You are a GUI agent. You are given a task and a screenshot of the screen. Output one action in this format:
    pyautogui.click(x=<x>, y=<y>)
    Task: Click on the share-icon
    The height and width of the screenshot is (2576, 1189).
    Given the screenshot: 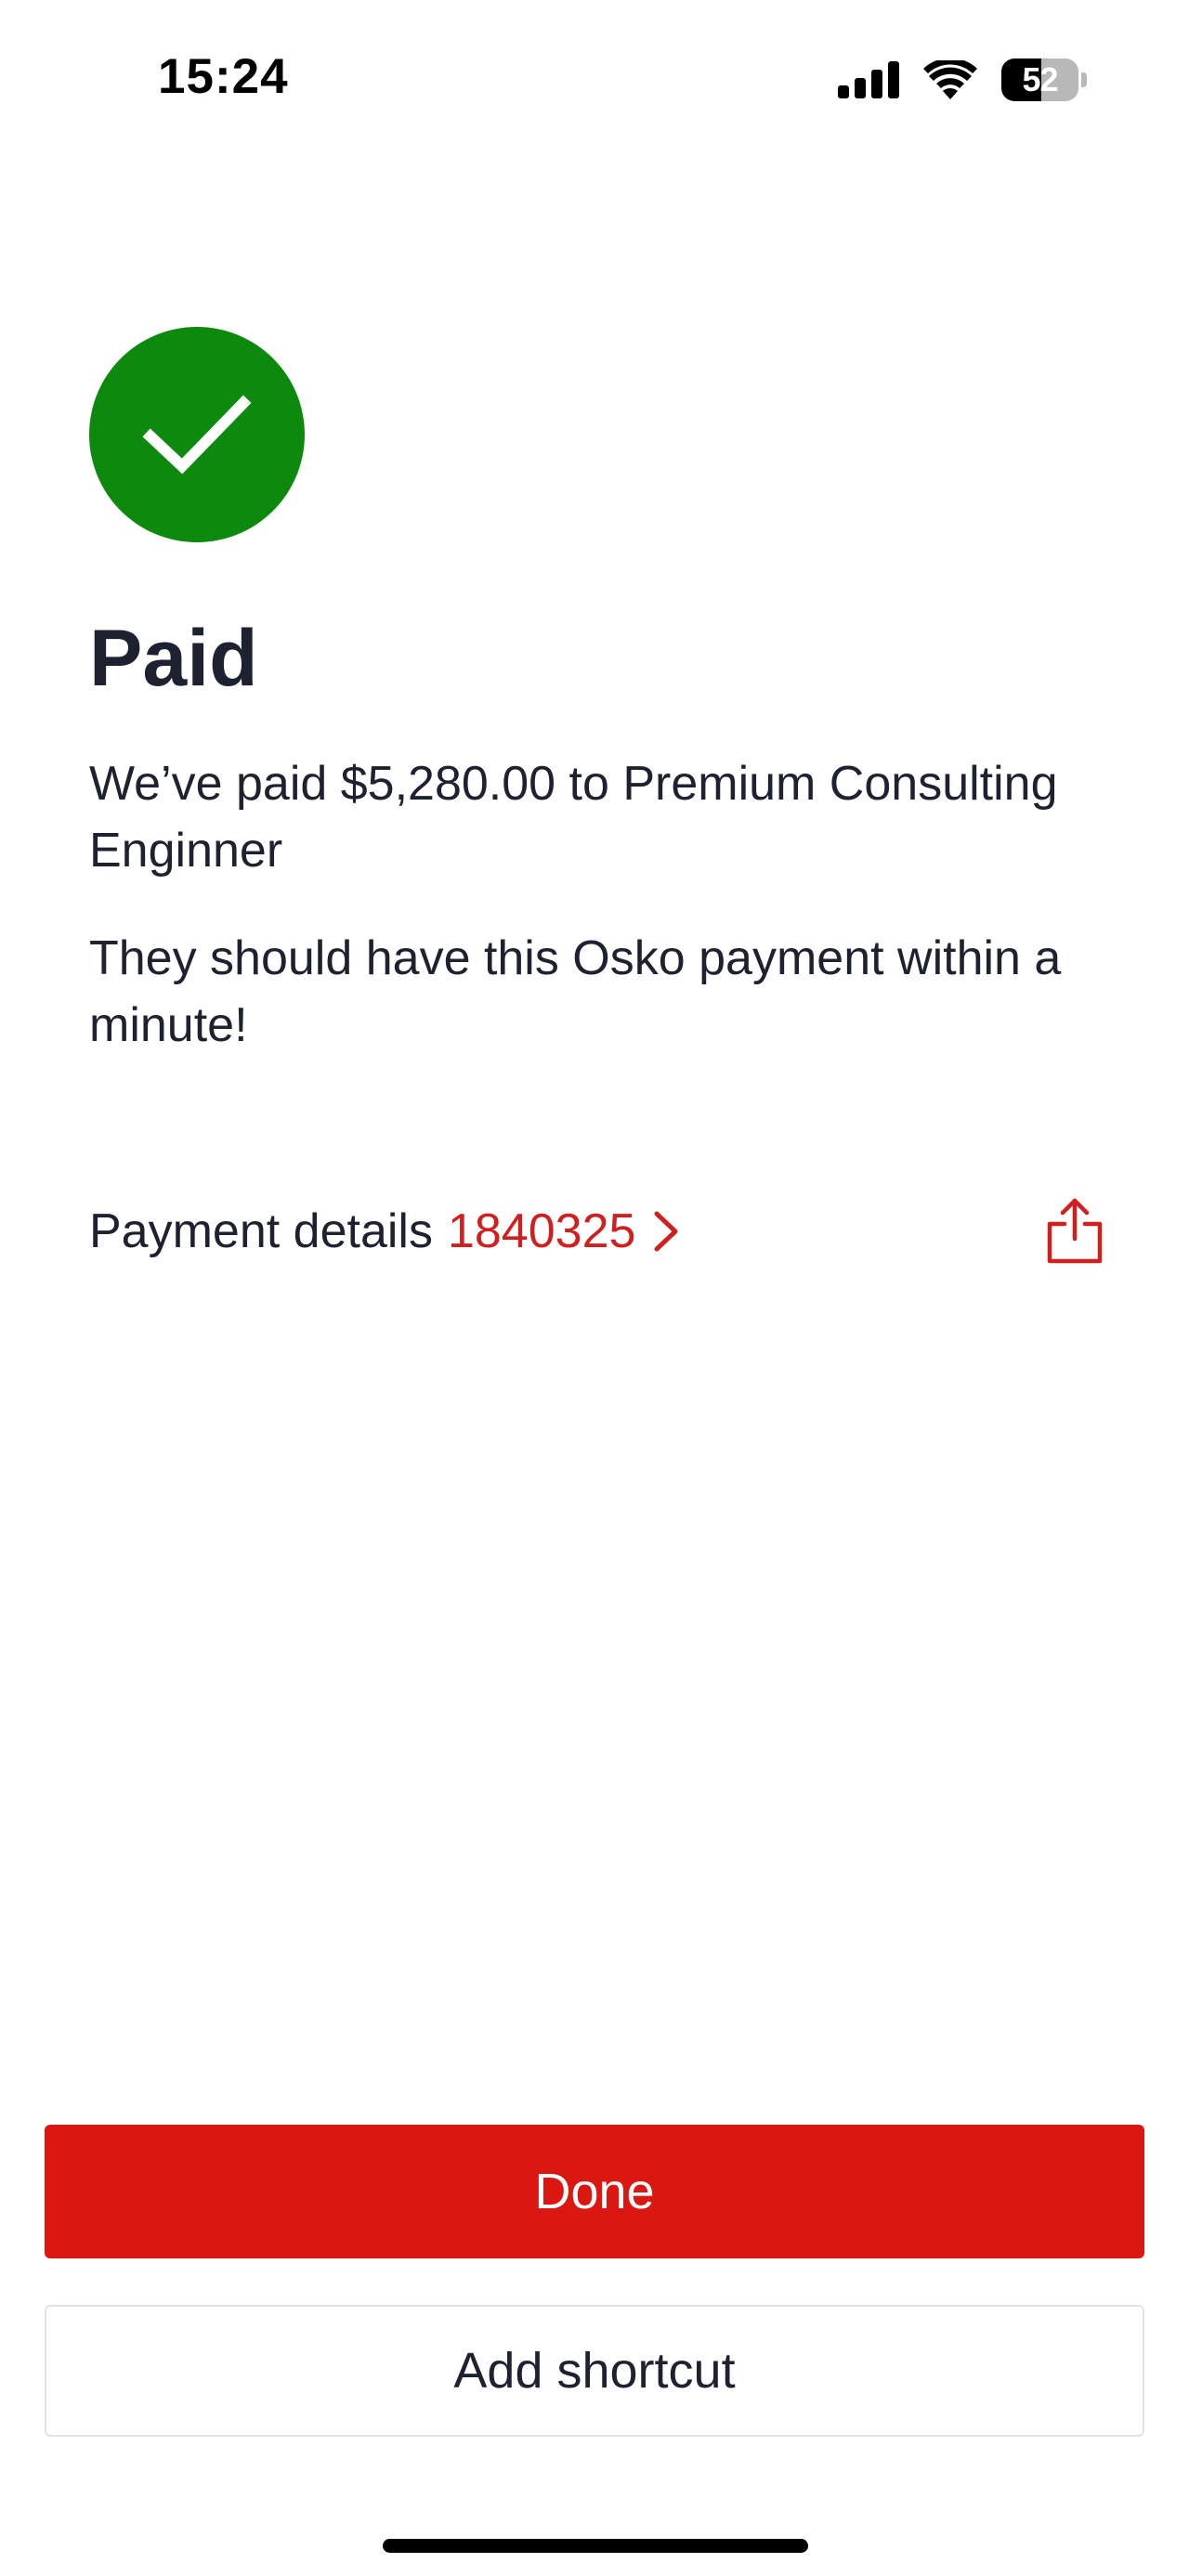 What is the action you would take?
    pyautogui.click(x=1074, y=1231)
    